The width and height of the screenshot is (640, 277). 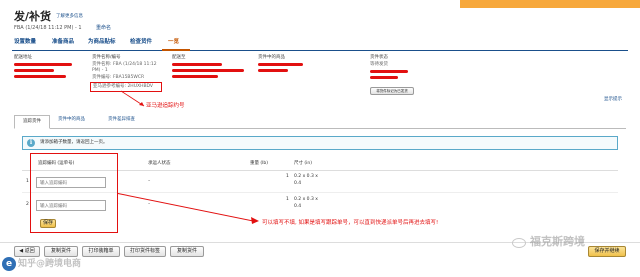 I want to click on print-shipment-labels-button: 打印货件标签, so click(x=145, y=251).